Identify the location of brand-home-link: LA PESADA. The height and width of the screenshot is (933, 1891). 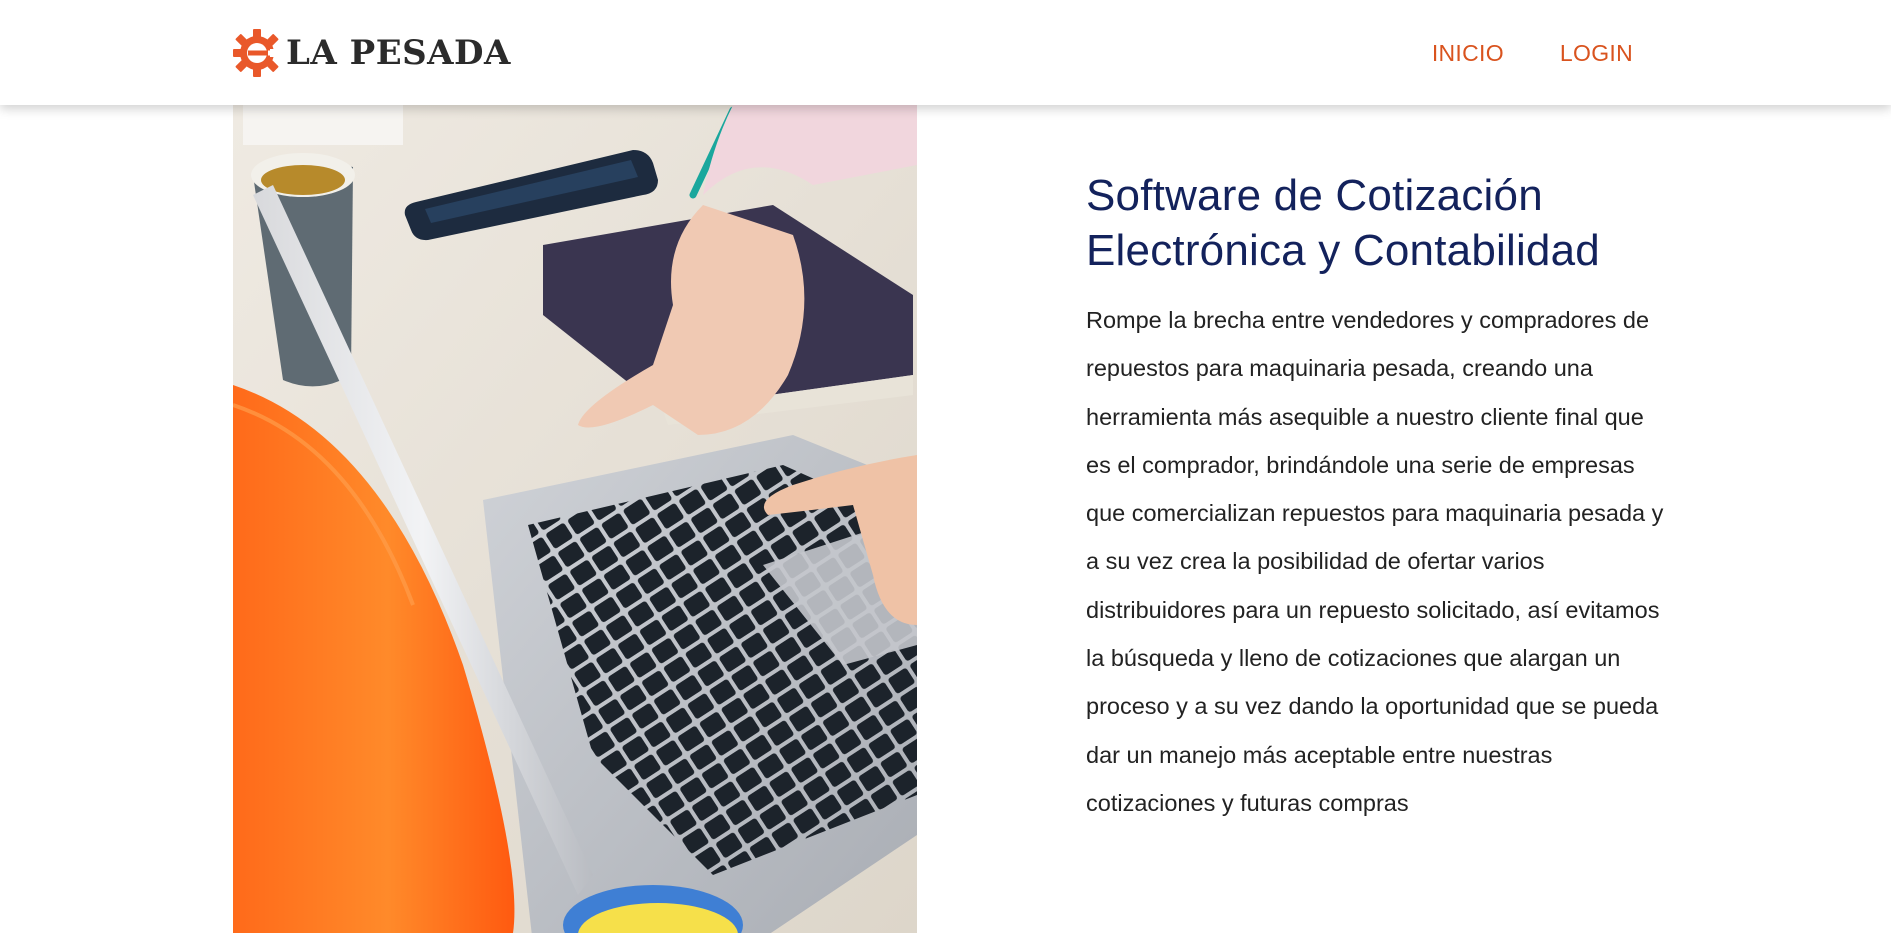
(371, 53).